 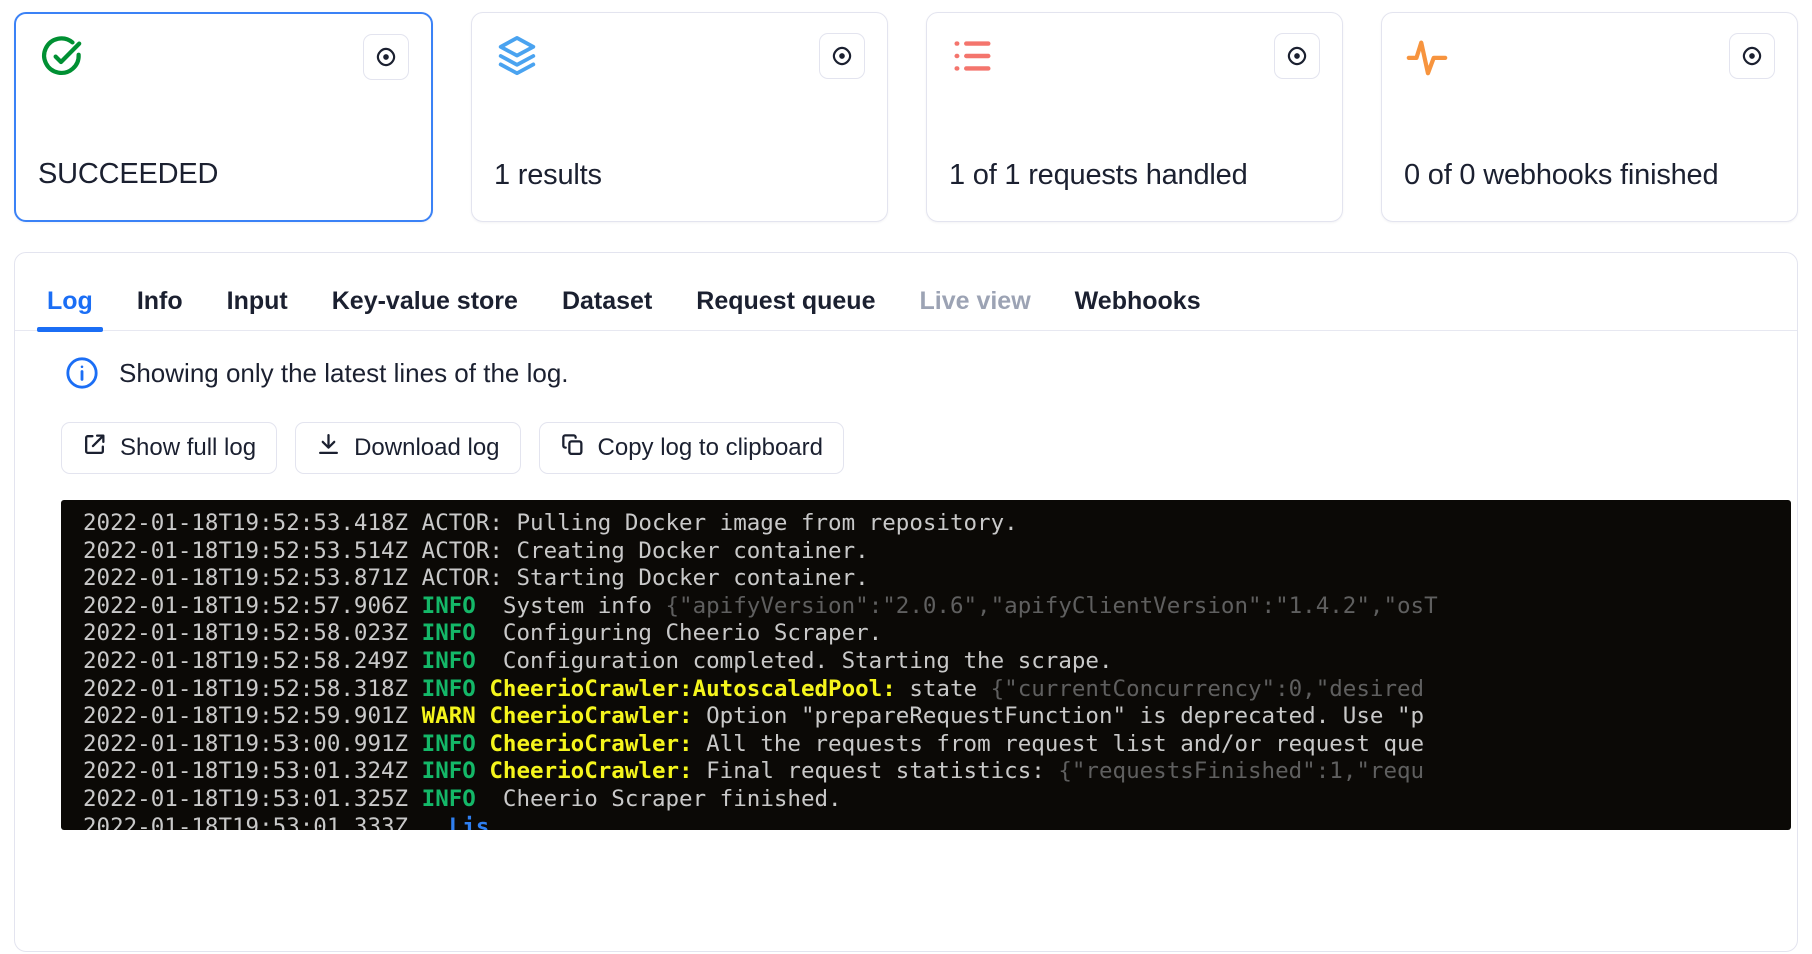 I want to click on stat-card-label: 1 results, so click(x=548, y=174).